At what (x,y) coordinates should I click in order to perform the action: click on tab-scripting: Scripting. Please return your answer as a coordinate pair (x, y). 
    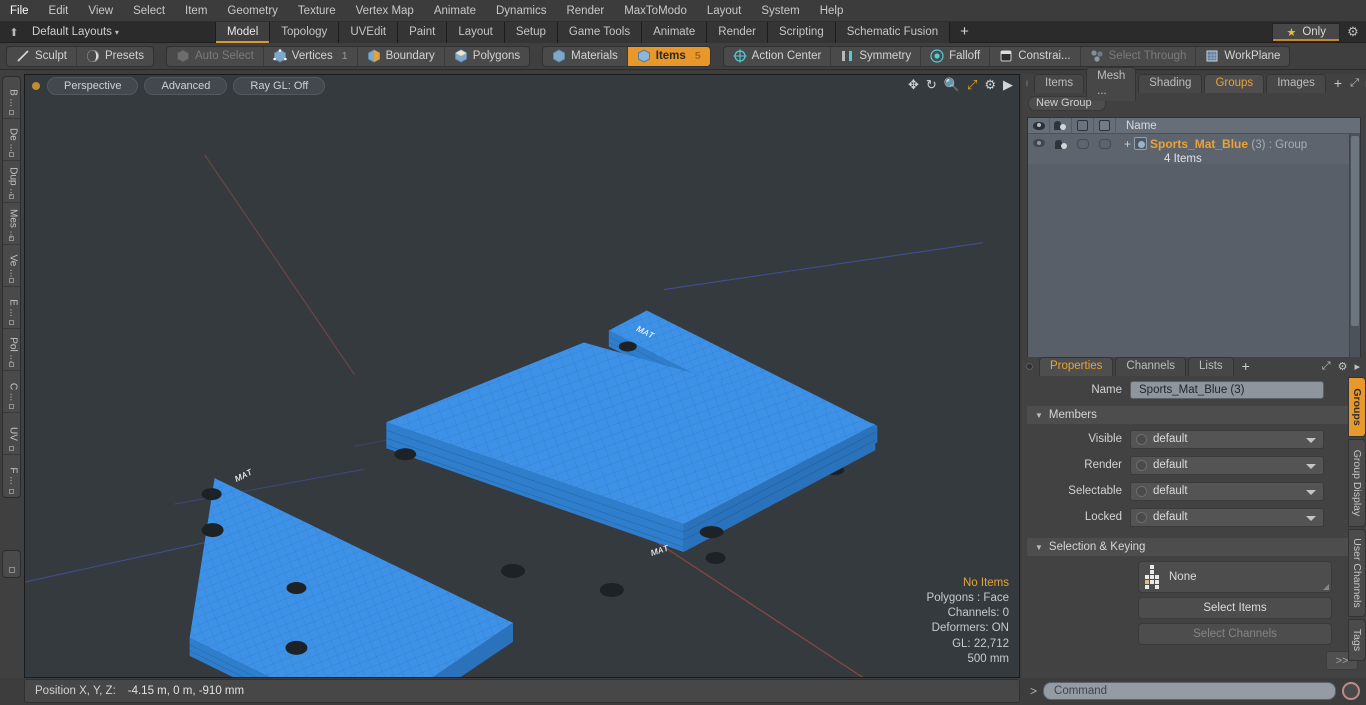
    Looking at the image, I should click on (801, 32).